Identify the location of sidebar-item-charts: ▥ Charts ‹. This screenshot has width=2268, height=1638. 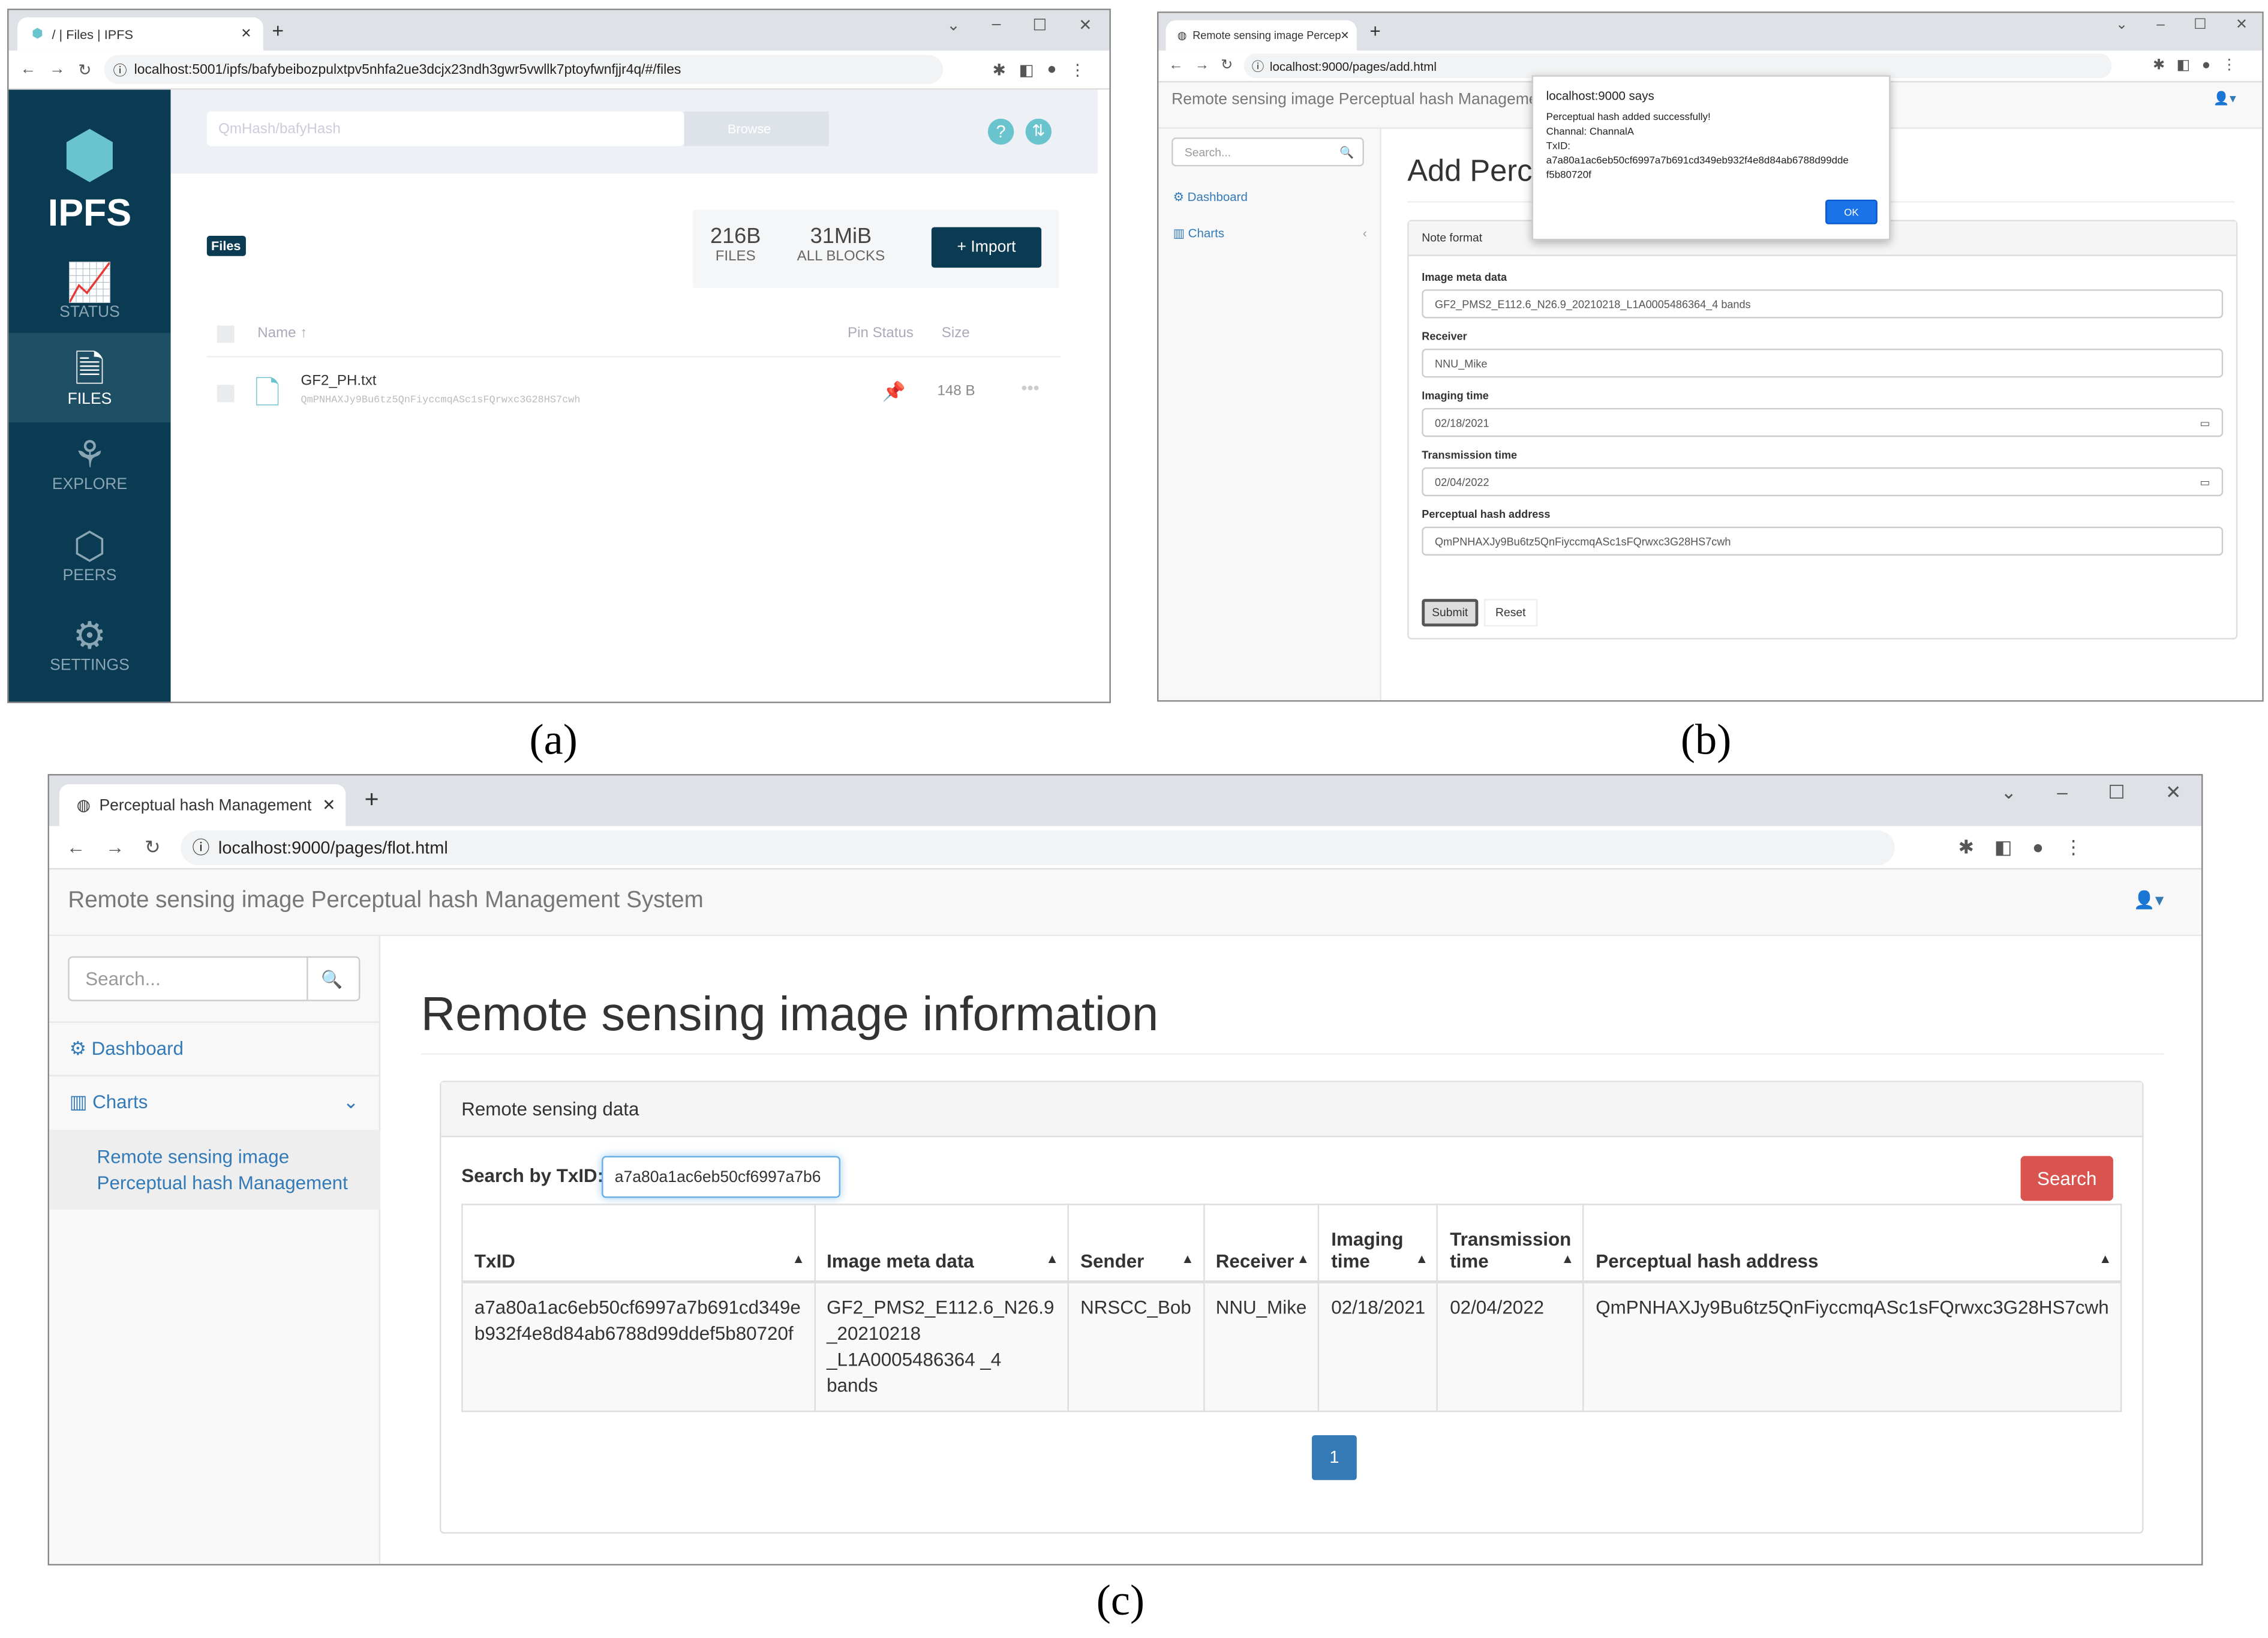
(1270, 234).